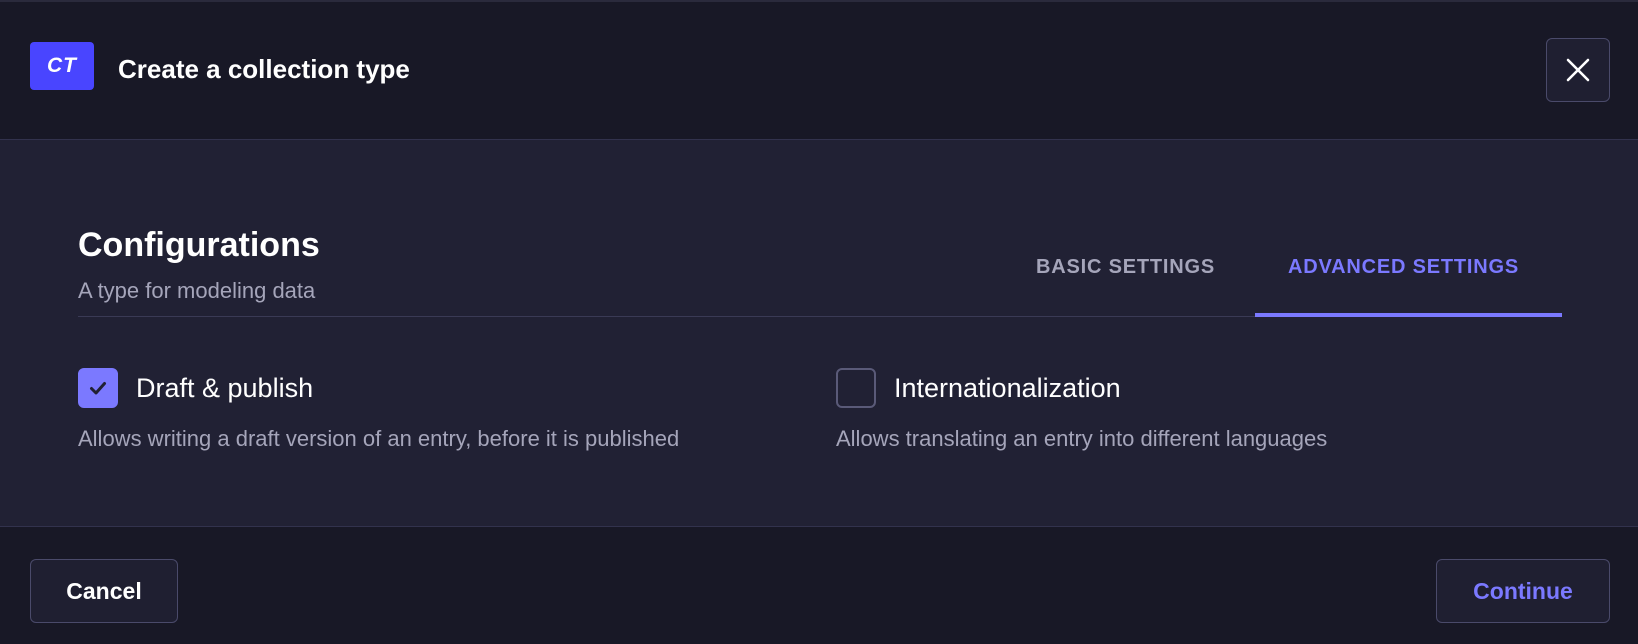 Image resolution: width=1638 pixels, height=644 pixels. I want to click on modal-title: Create a collection type, so click(264, 69).